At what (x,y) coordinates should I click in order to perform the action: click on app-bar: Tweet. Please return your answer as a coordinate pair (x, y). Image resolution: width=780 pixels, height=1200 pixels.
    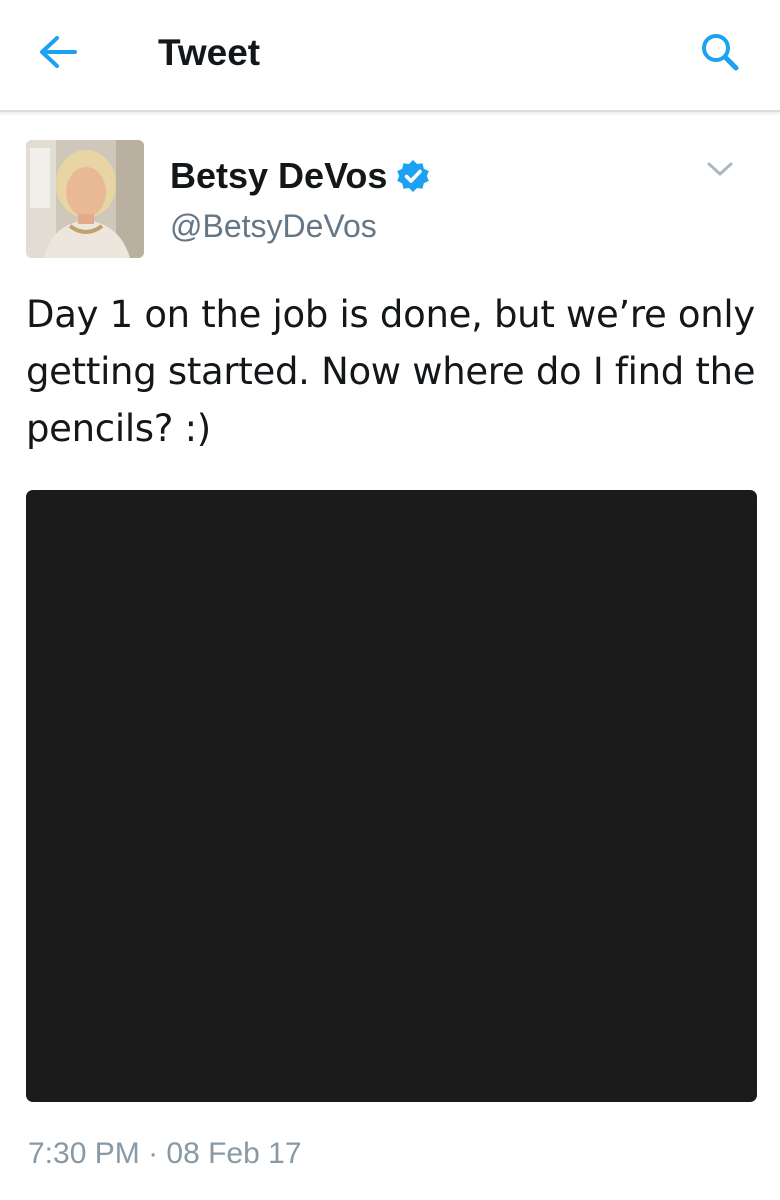
    Looking at the image, I should click on (390, 56).